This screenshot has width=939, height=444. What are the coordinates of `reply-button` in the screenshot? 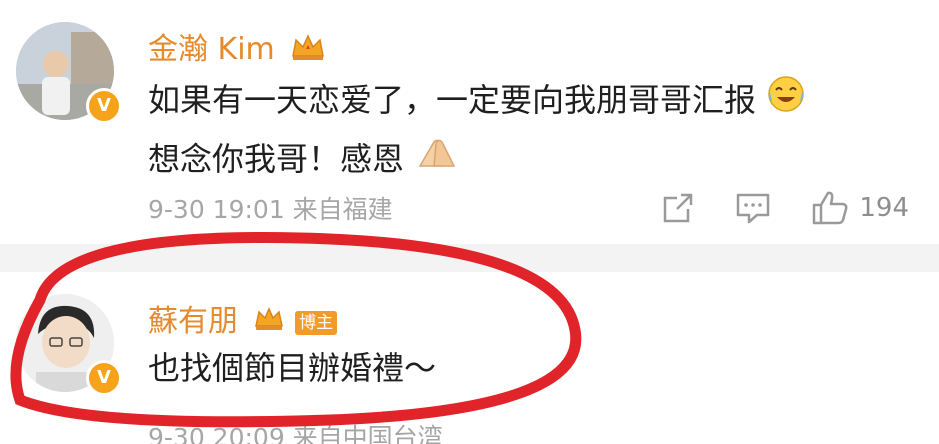 It's located at (753, 208).